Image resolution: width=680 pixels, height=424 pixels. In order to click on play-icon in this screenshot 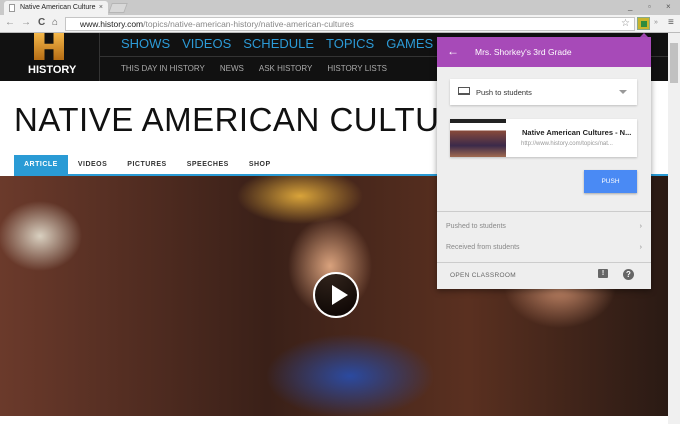, I will do `click(340, 295)`.